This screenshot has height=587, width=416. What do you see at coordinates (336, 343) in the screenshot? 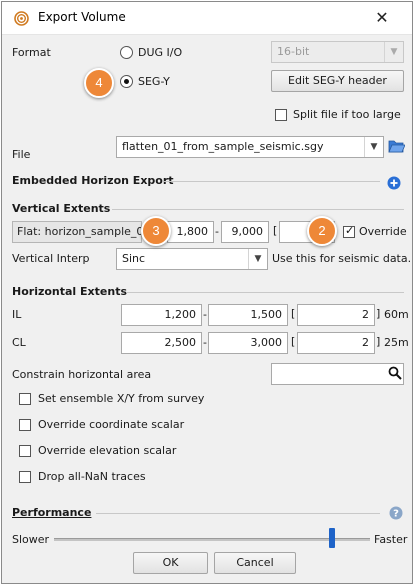
I see `cl-step-field: 2` at bounding box center [336, 343].